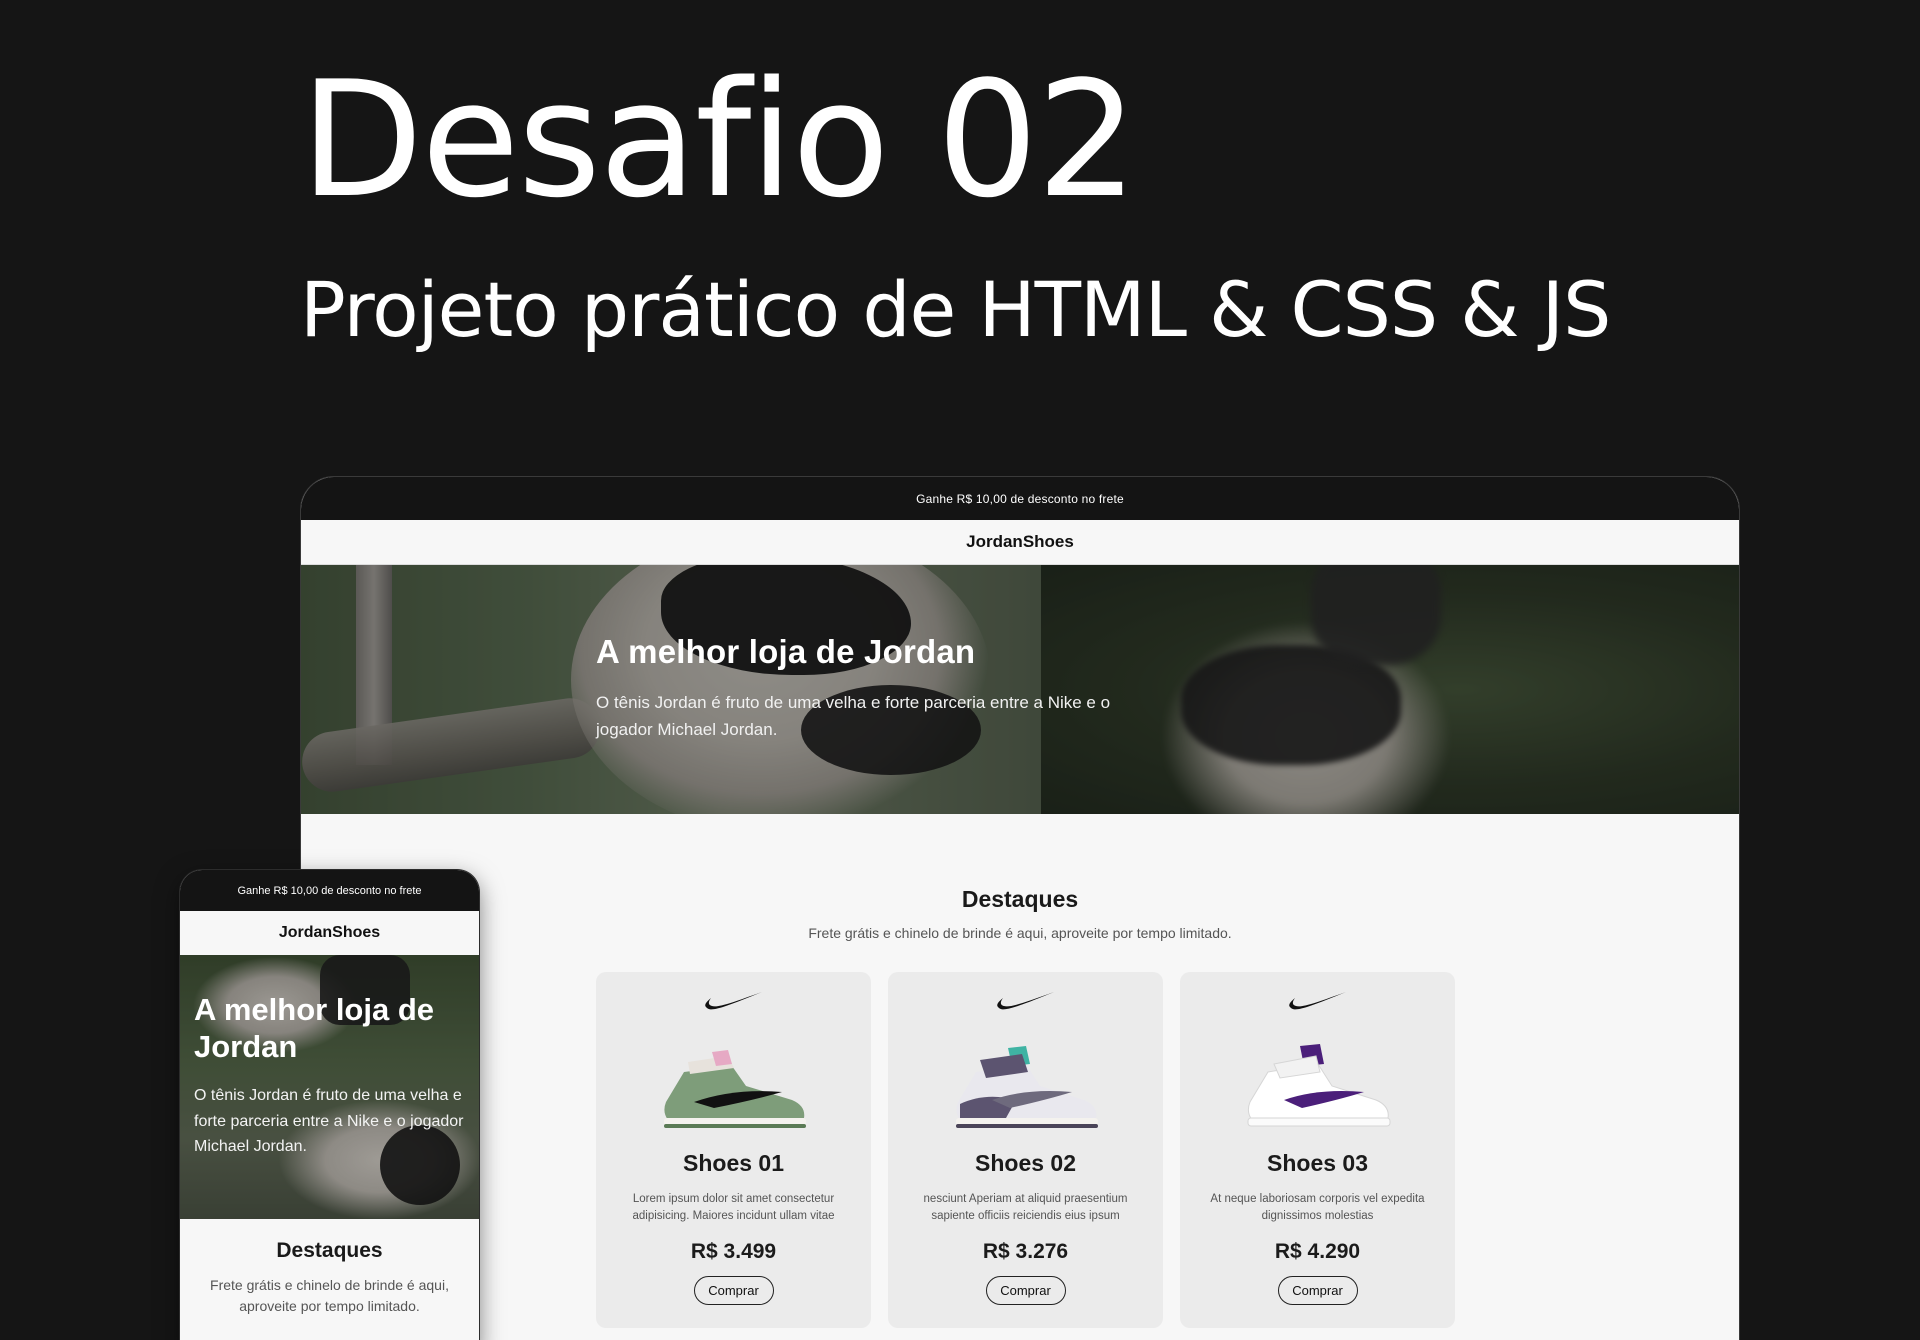  What do you see at coordinates (1025, 1163) in the screenshot?
I see `product-name: Shoes 02` at bounding box center [1025, 1163].